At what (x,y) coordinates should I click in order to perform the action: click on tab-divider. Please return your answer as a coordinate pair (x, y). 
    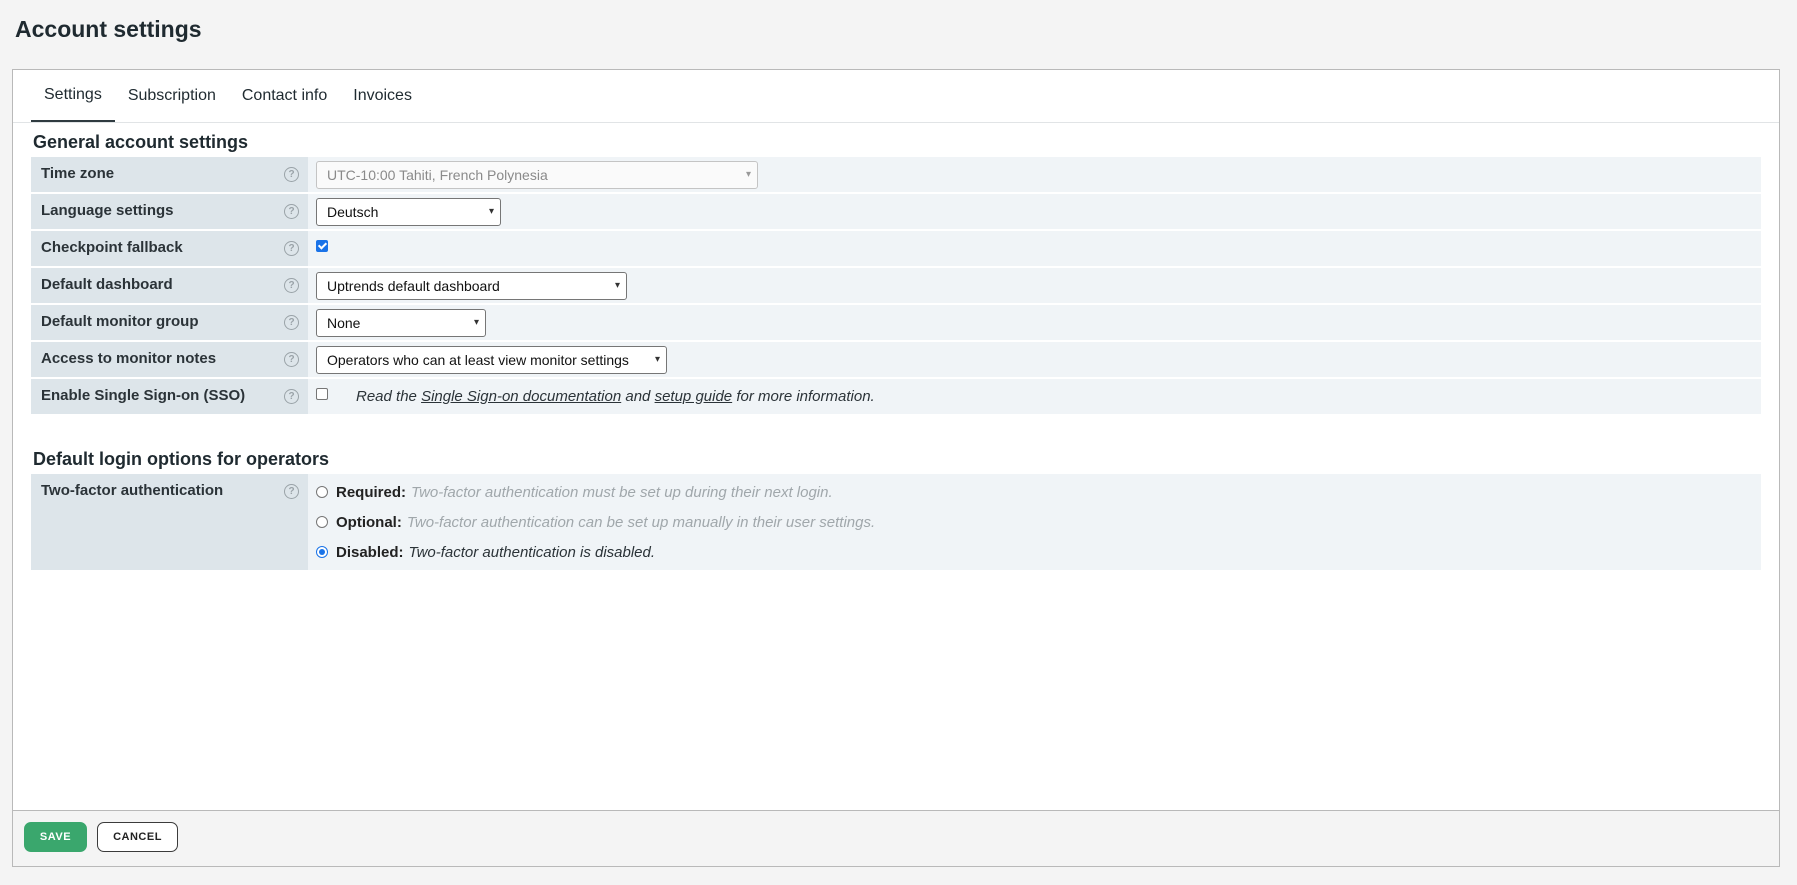
    Looking at the image, I should click on (896, 122).